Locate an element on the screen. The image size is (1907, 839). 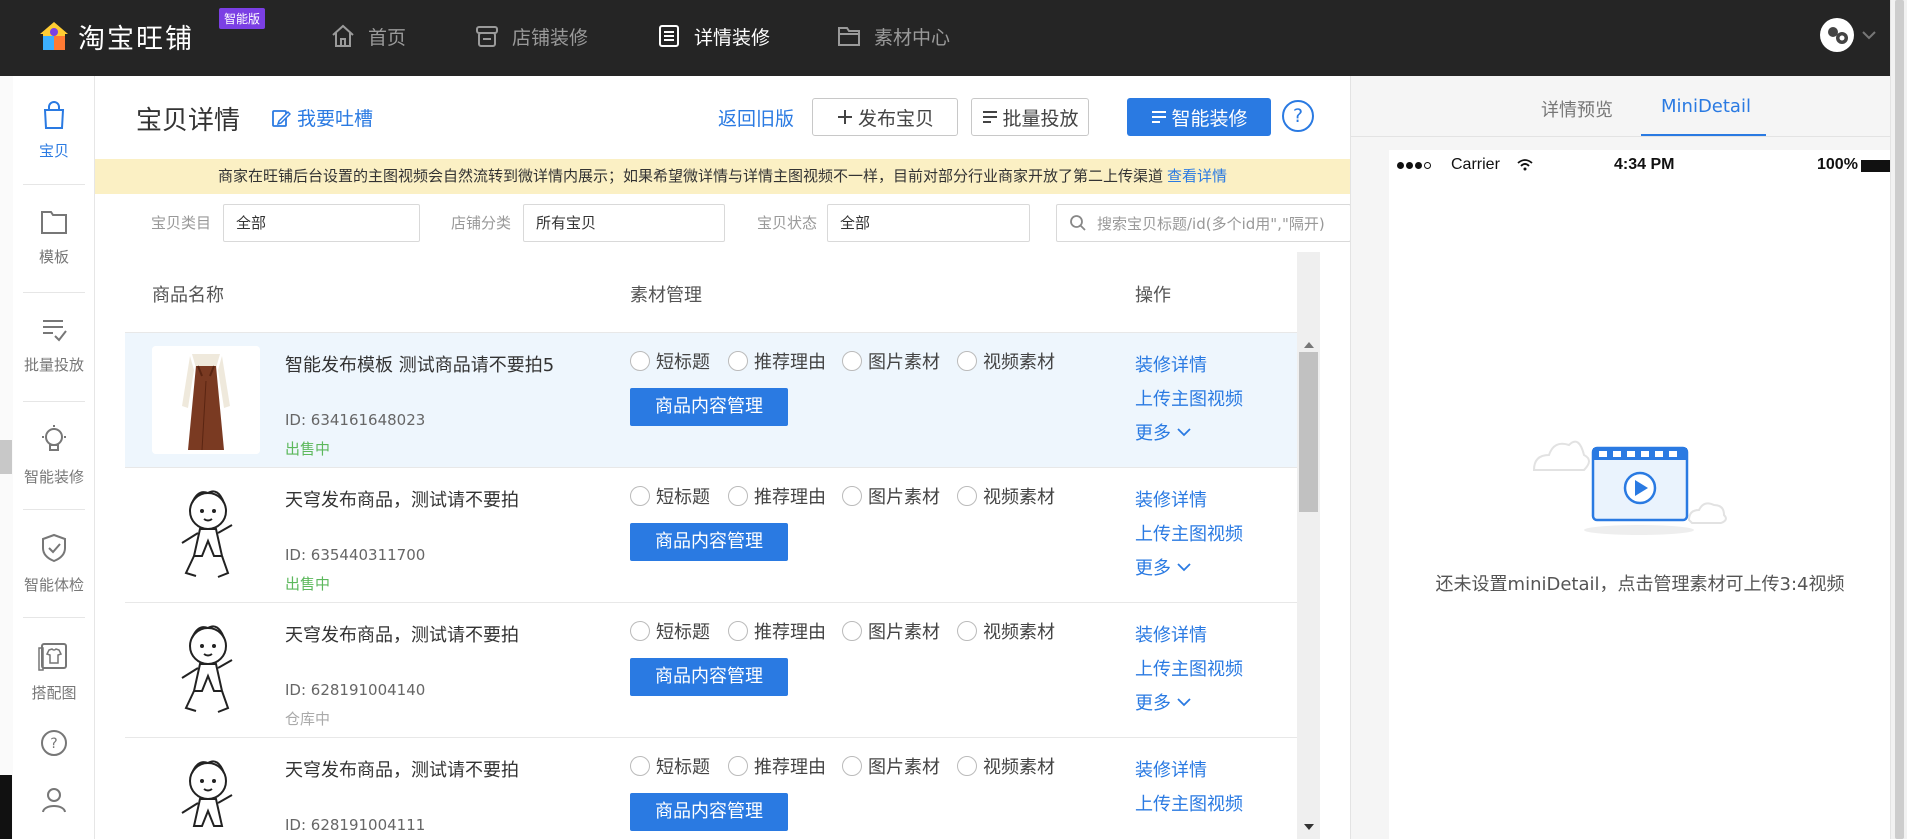
sidebar-item-products: 宝贝 is located at coordinates (54, 130).